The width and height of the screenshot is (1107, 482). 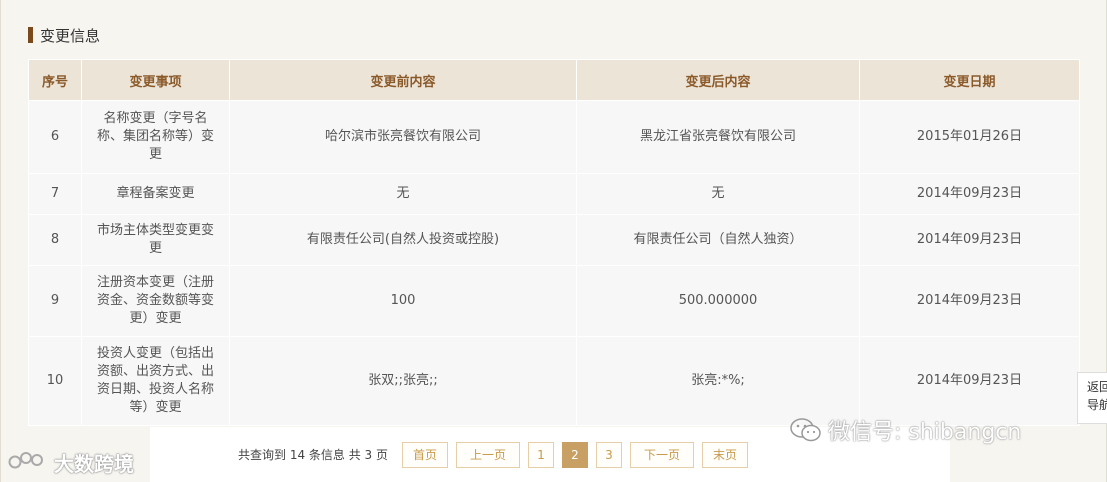 What do you see at coordinates (155, 240) in the screenshot?
I see `cell-item: 市场主体类型变更变更` at bounding box center [155, 240].